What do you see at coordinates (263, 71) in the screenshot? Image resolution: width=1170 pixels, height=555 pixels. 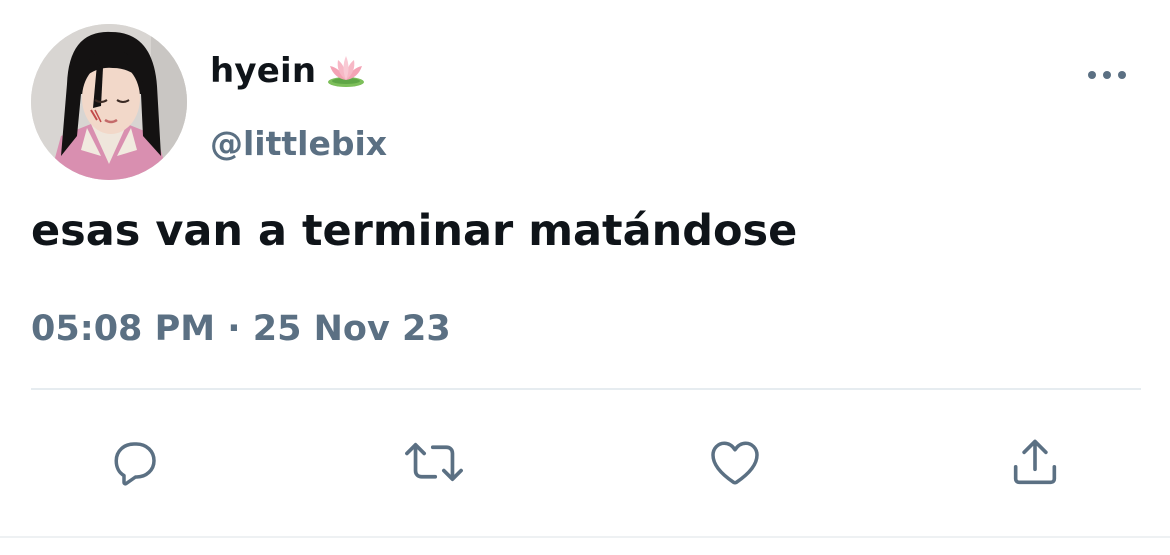 I see `display-name: hyein` at bounding box center [263, 71].